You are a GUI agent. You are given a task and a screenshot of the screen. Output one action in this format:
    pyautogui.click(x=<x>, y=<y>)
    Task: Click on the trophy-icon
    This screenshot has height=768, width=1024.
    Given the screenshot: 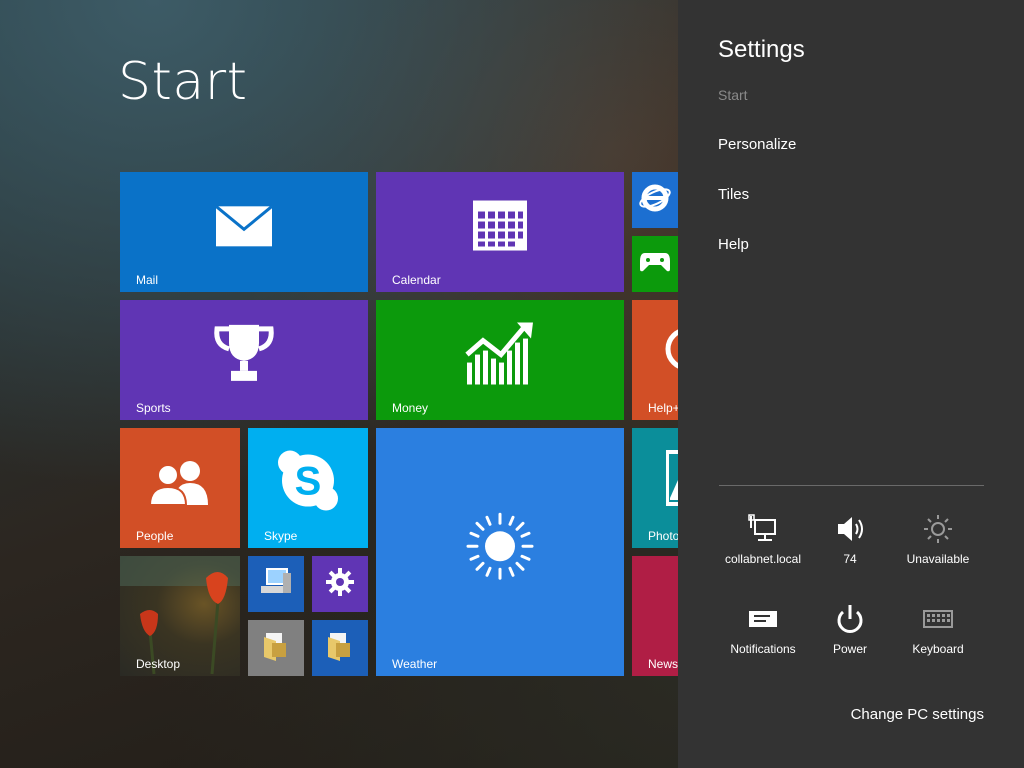 What is the action you would take?
    pyautogui.click(x=244, y=355)
    